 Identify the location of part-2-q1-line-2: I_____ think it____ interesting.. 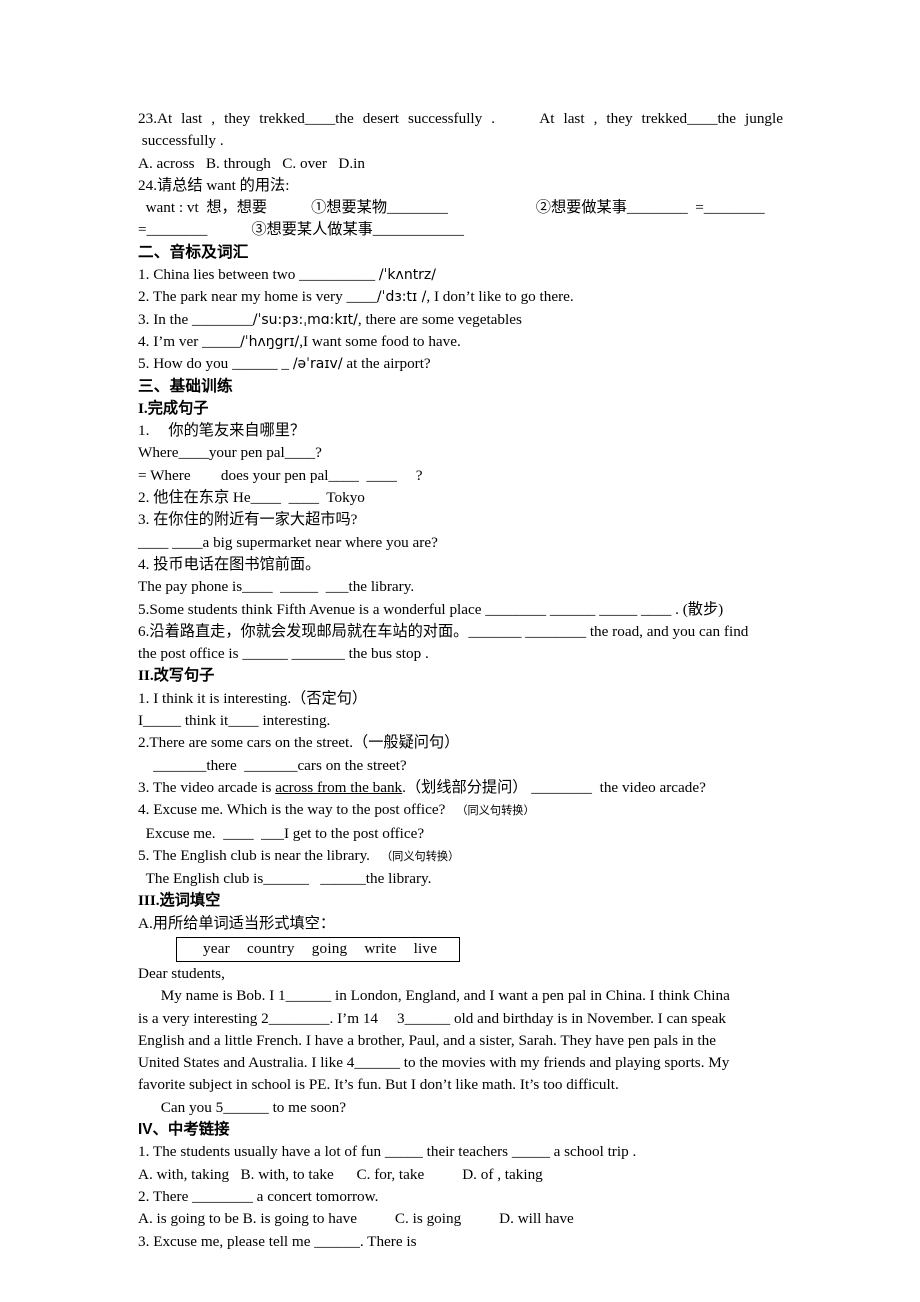
(234, 721).